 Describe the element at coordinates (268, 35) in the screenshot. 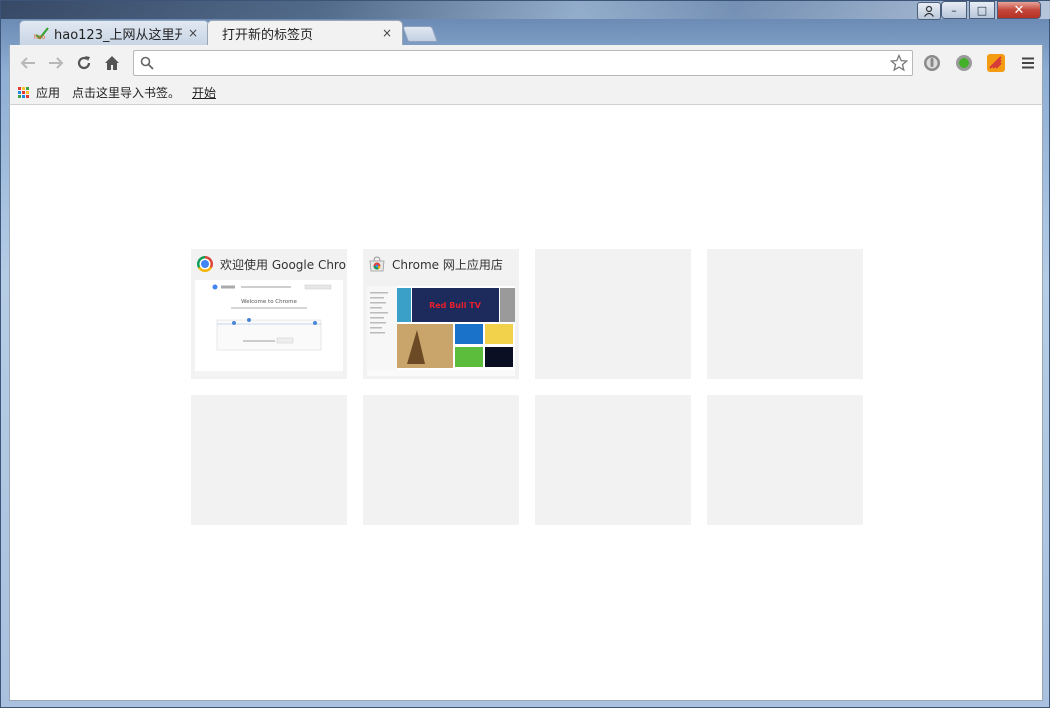

I see `tab-title: 打开新的标签页` at that location.